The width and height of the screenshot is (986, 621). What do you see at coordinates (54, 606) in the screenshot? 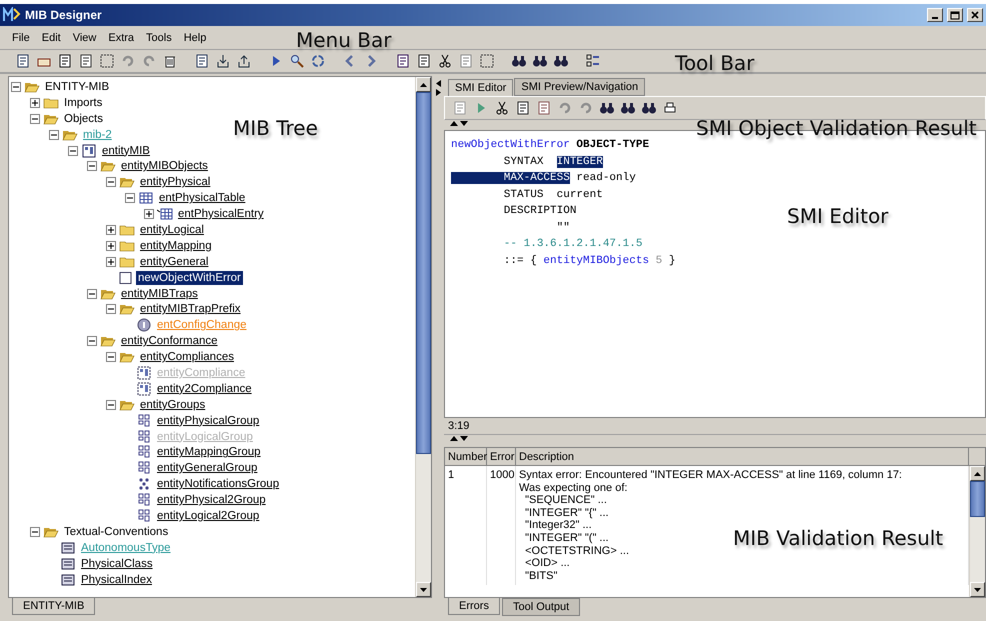
I see `tab: ENTITY-MIB` at bounding box center [54, 606].